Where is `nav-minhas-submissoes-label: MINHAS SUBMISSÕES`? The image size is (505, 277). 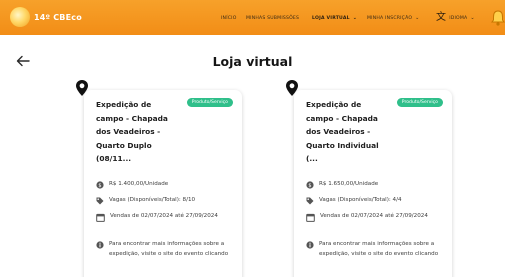
nav-minhas-submissoes-label: MINHAS SUBMISSÕES is located at coordinates (273, 18).